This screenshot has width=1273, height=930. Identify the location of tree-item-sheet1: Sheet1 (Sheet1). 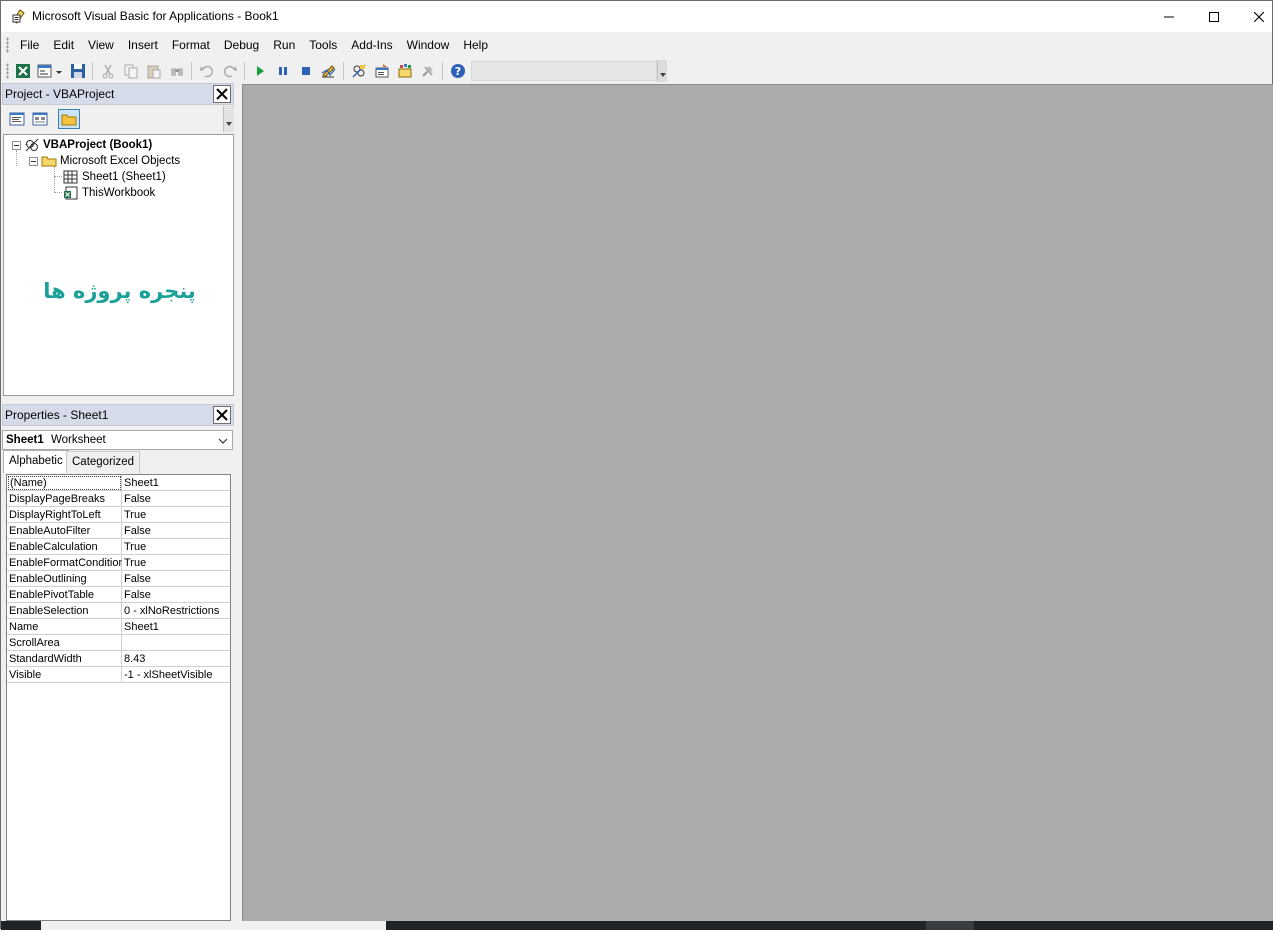
(114, 177).